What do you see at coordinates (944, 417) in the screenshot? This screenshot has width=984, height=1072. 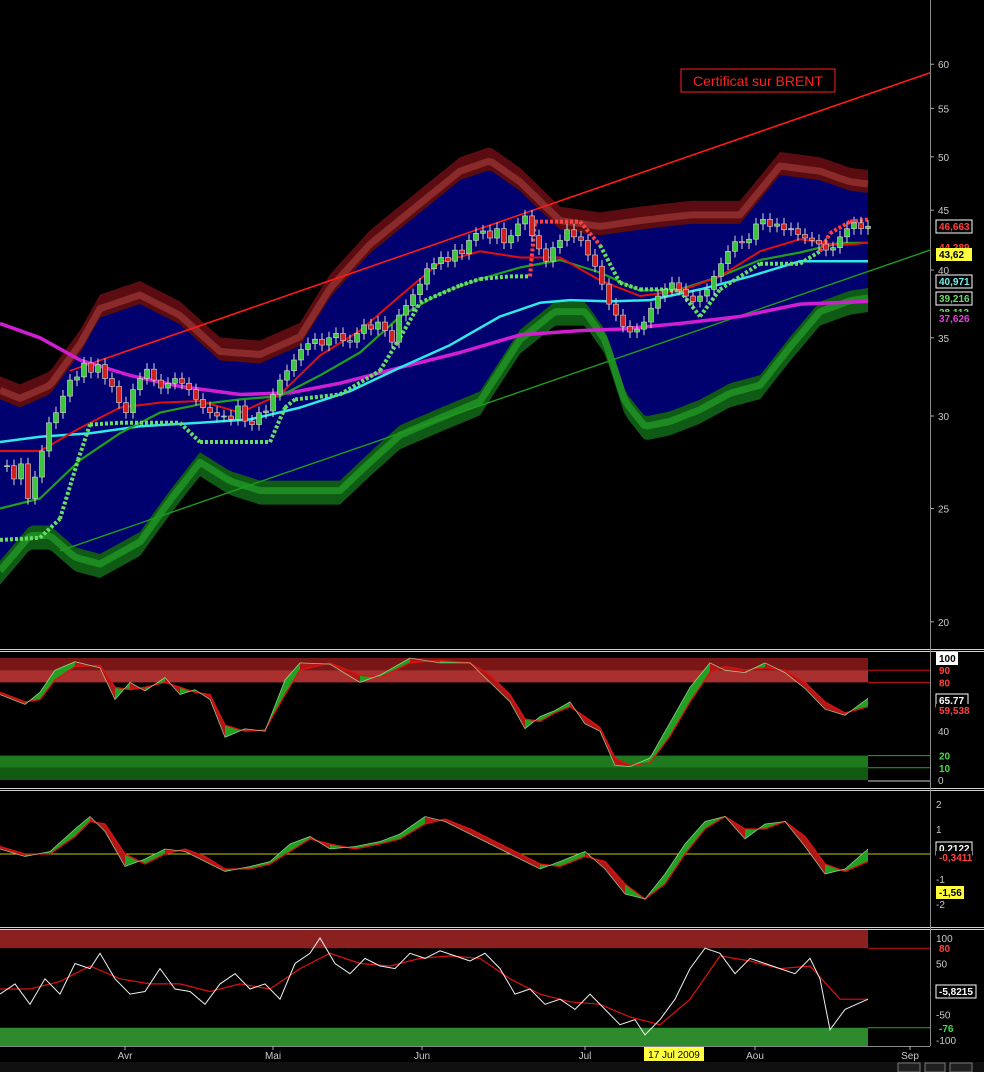 I see `y-tick-label: 30` at bounding box center [944, 417].